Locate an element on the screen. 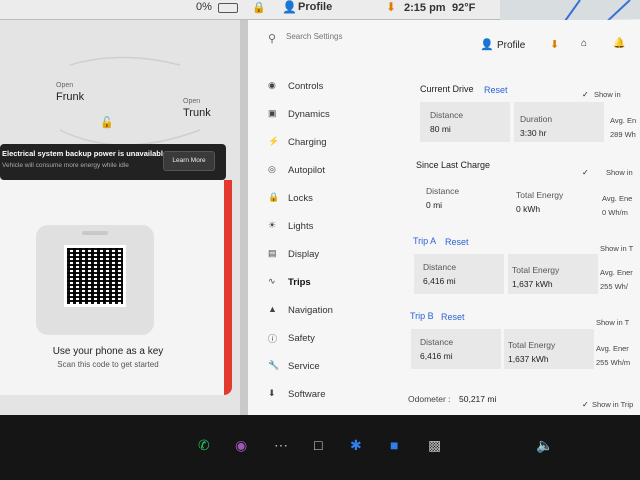  nav-item-lights: ☀ Lights is located at coordinates (324, 227).